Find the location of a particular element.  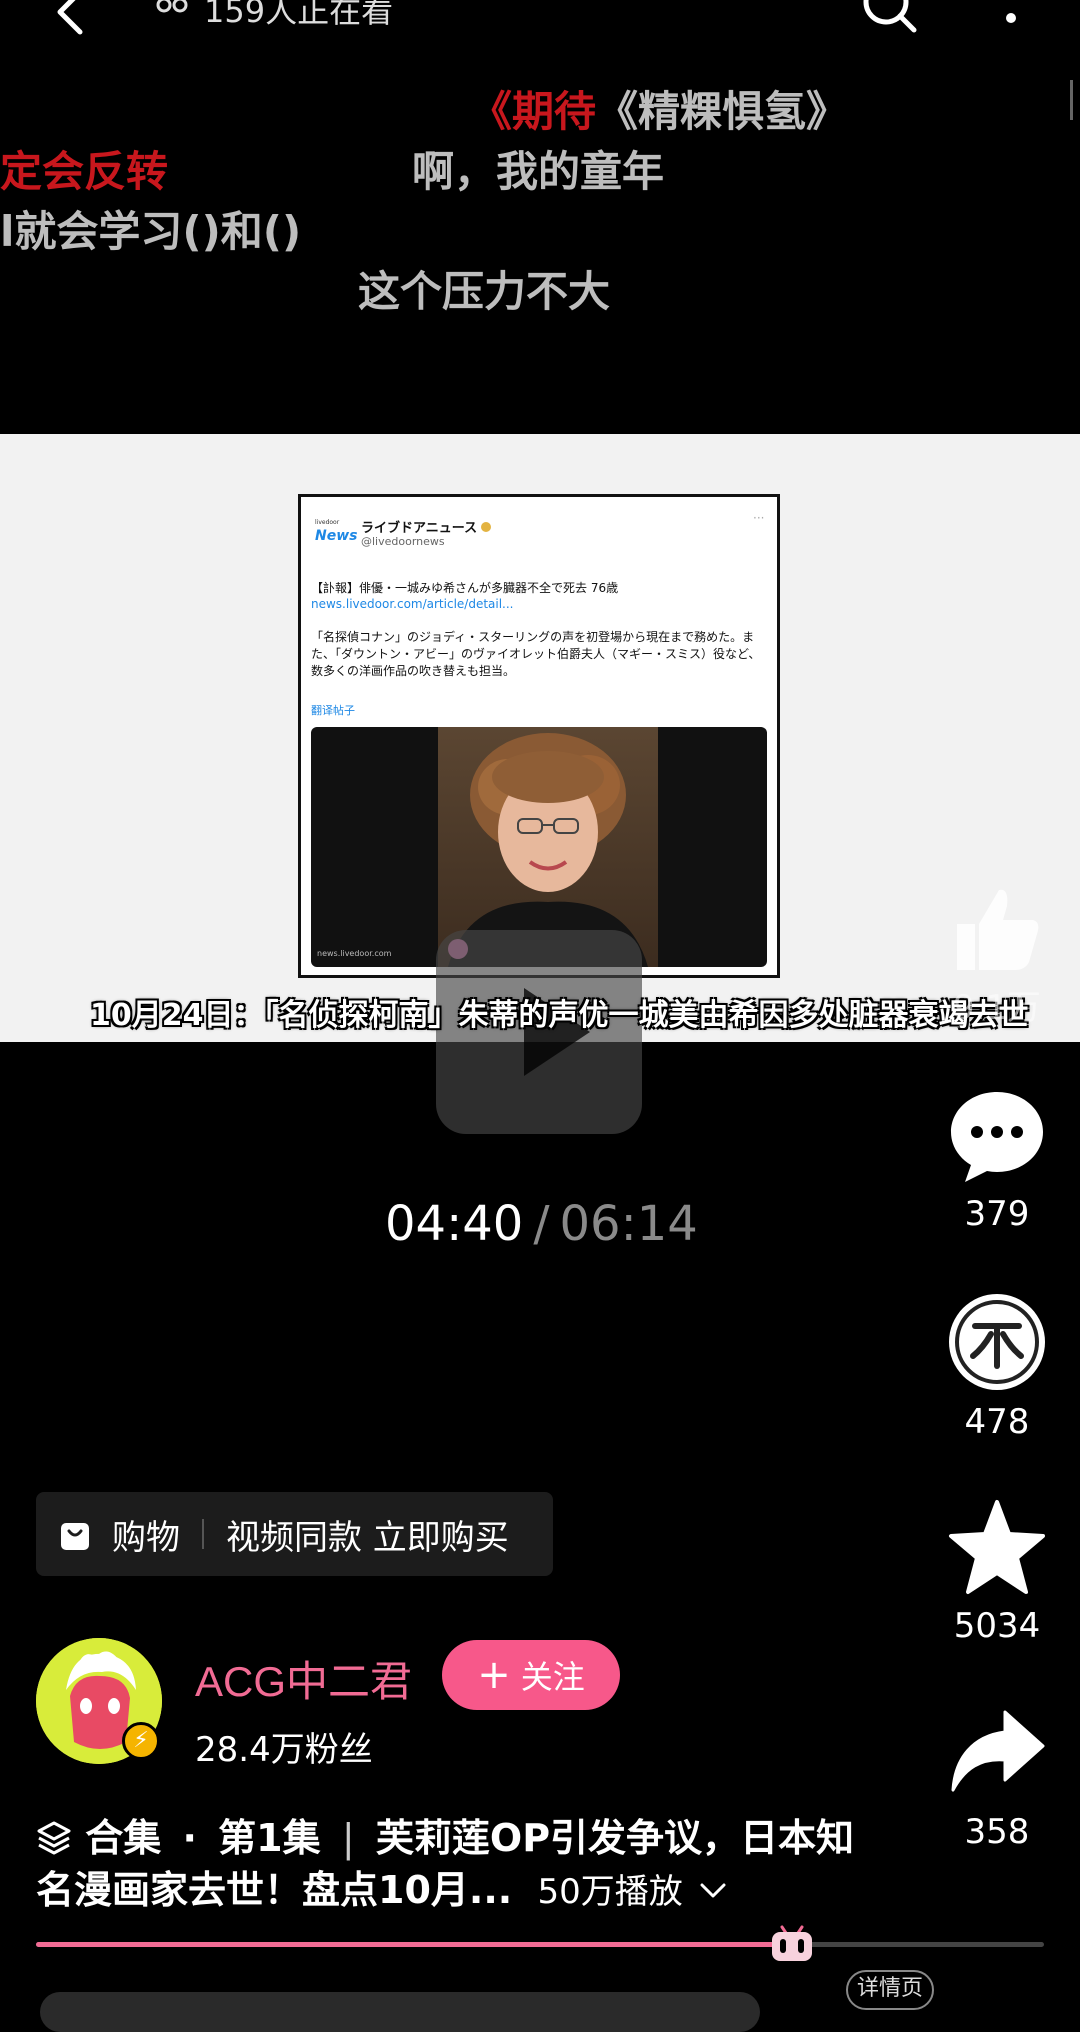

time-display: 04:40/06:14 is located at coordinates (541, 1224).